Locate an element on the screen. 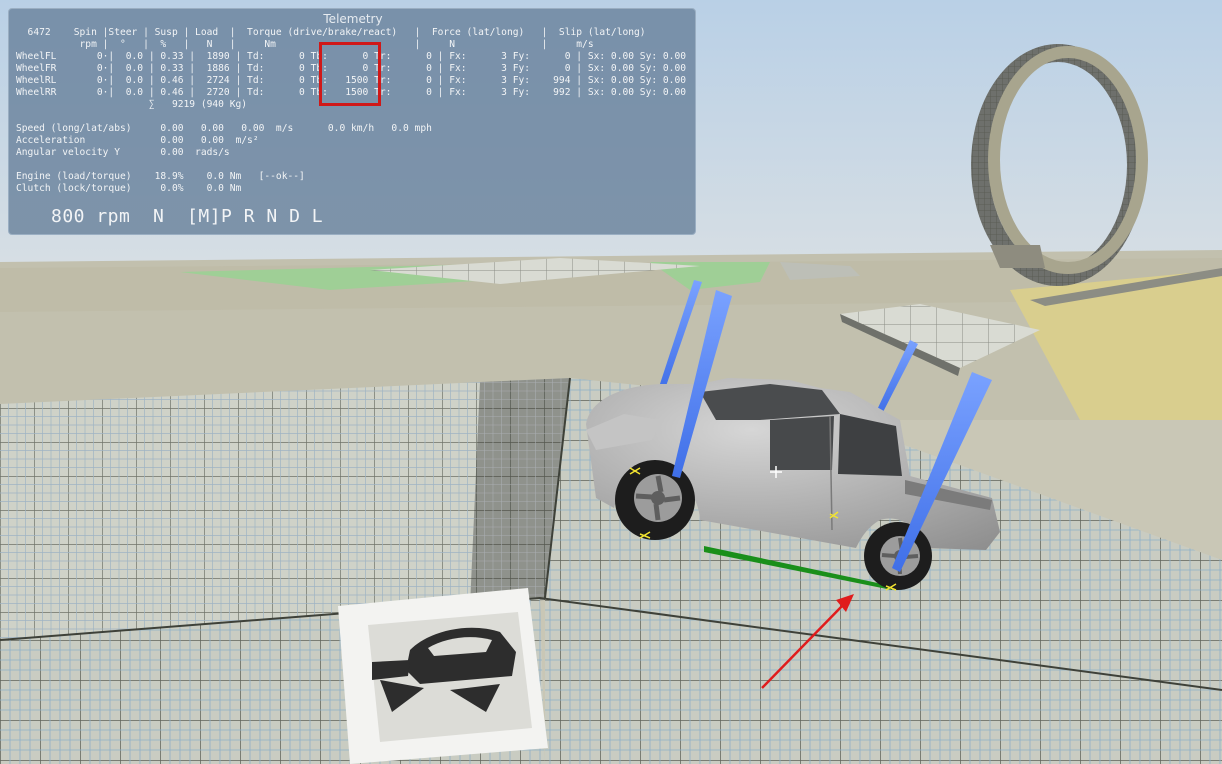 This screenshot has height=764, width=1222. acceleration-line: Acceleration 0.00 0.00 m/s² is located at coordinates (137, 140).